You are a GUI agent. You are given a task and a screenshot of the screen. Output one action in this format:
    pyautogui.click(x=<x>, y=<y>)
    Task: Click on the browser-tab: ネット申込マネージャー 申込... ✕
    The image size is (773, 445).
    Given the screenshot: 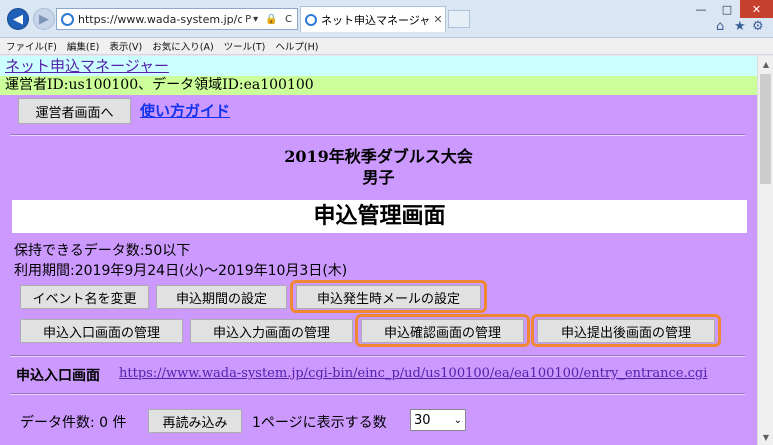 What is the action you would take?
    pyautogui.click(x=373, y=19)
    